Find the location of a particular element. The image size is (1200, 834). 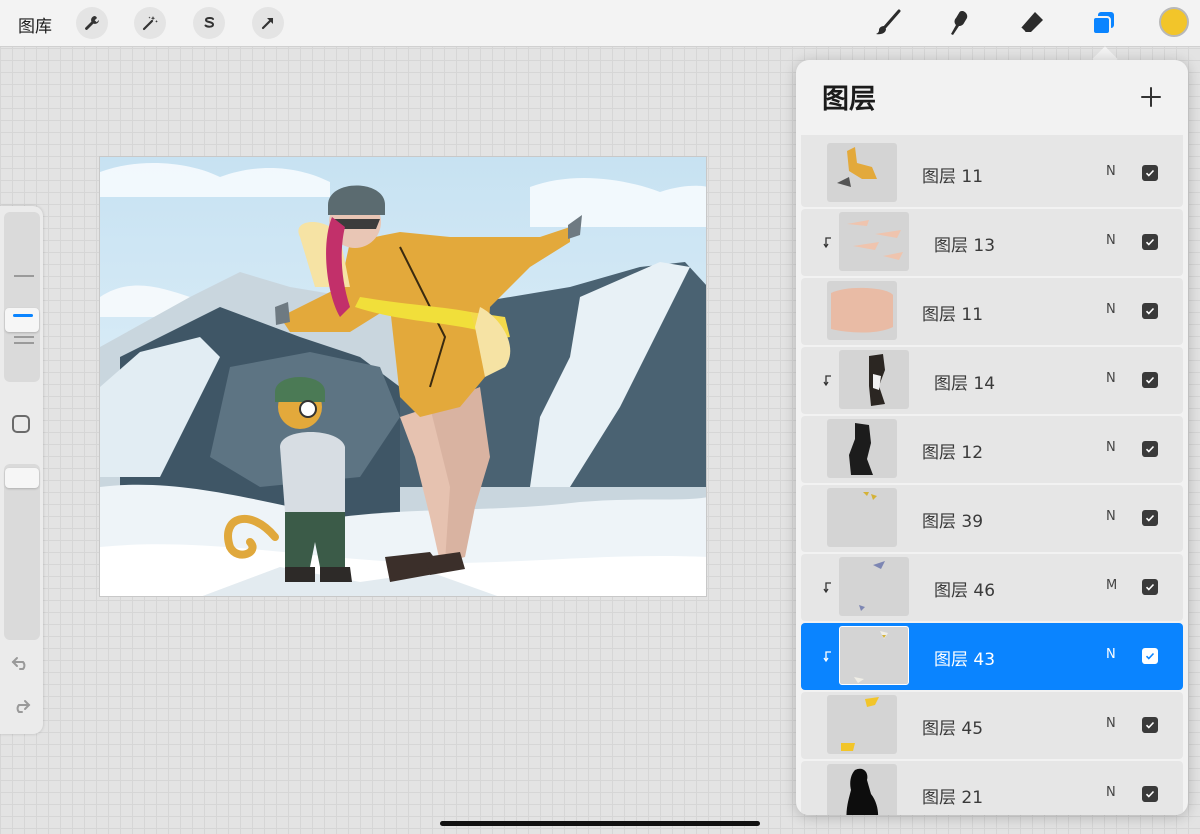

color-picker-swatch is located at coordinates (1174, 22).